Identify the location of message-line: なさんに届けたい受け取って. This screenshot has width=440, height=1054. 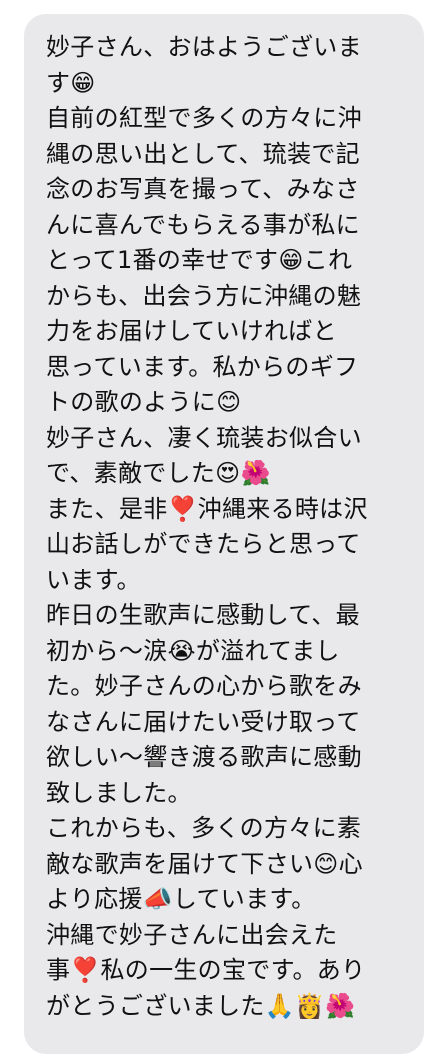
(203, 721).